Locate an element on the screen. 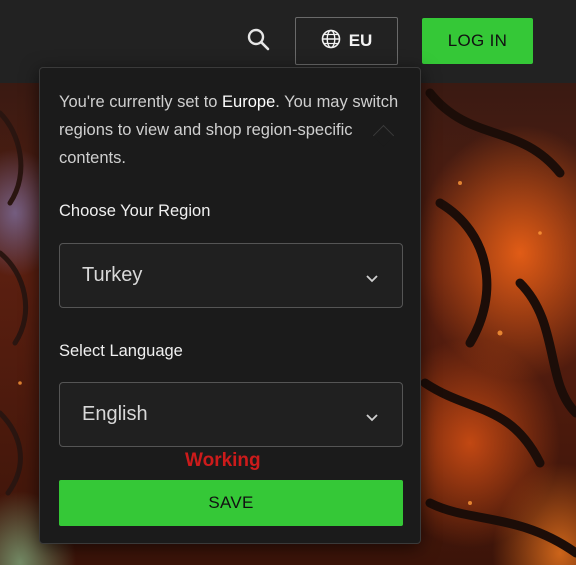 The height and width of the screenshot is (565, 576). search-button is located at coordinates (258, 41).